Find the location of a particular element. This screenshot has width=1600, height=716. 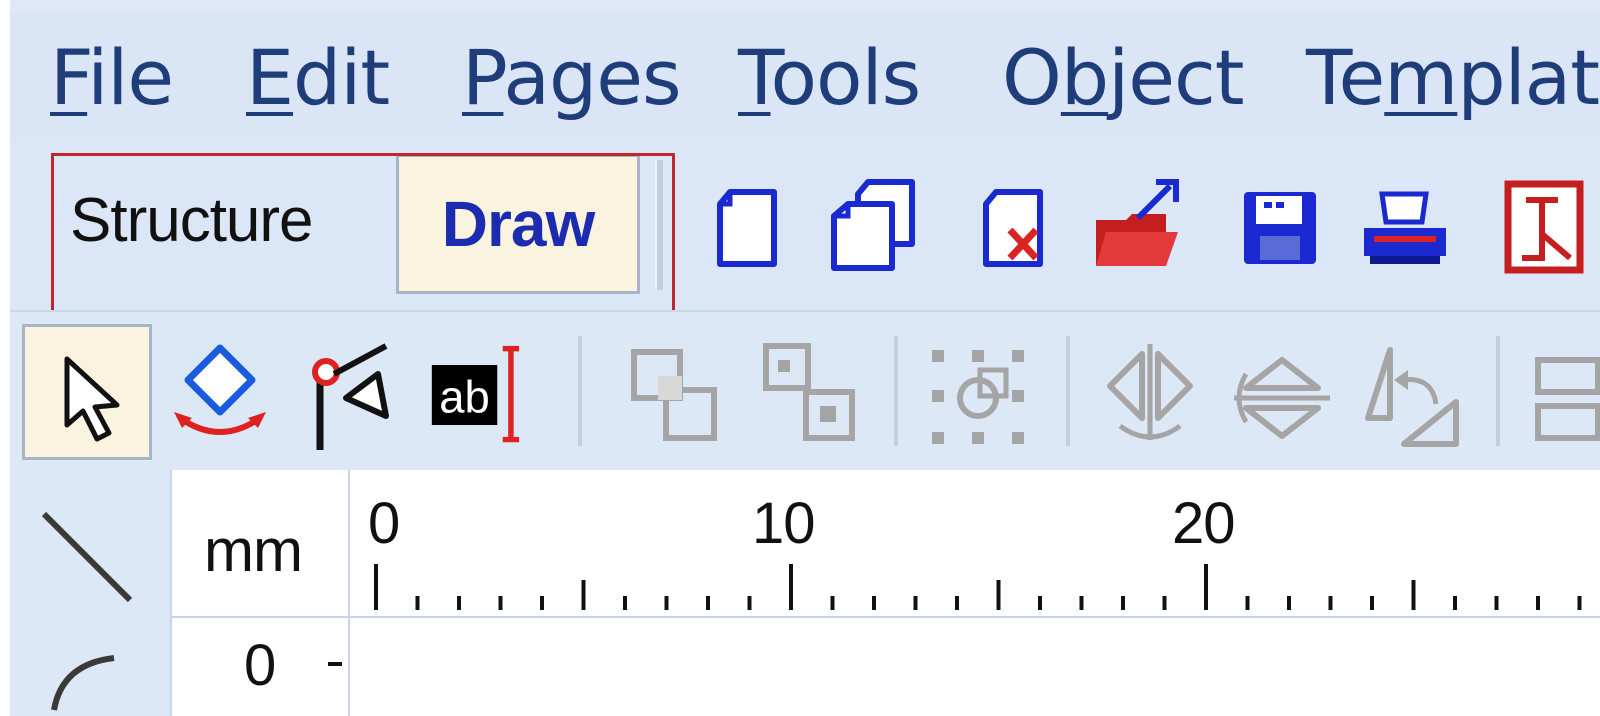

arc-tool-icon is located at coordinates (89, 683).